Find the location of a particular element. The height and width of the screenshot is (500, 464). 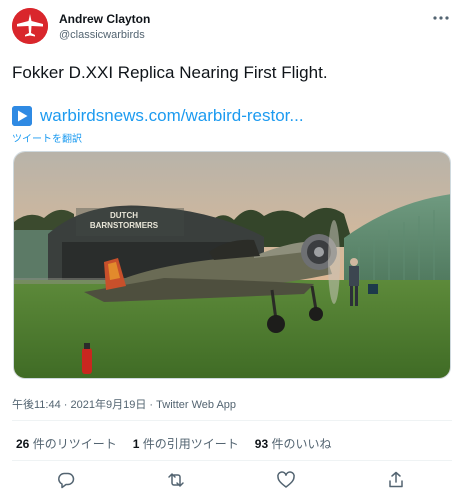

action-bar is located at coordinates (232, 481).